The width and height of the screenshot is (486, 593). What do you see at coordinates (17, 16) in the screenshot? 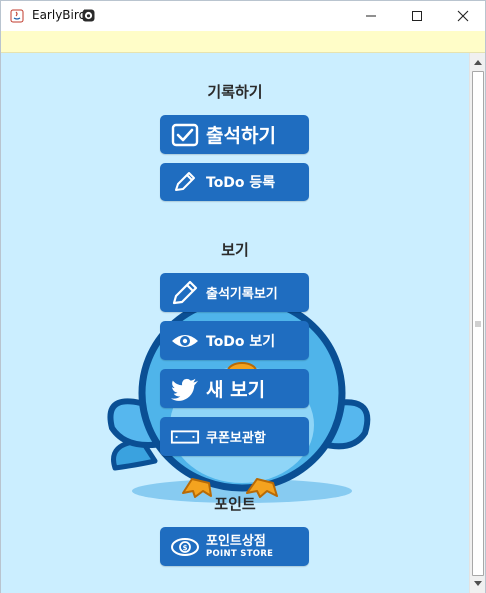
I see `java-app-icon` at bounding box center [17, 16].